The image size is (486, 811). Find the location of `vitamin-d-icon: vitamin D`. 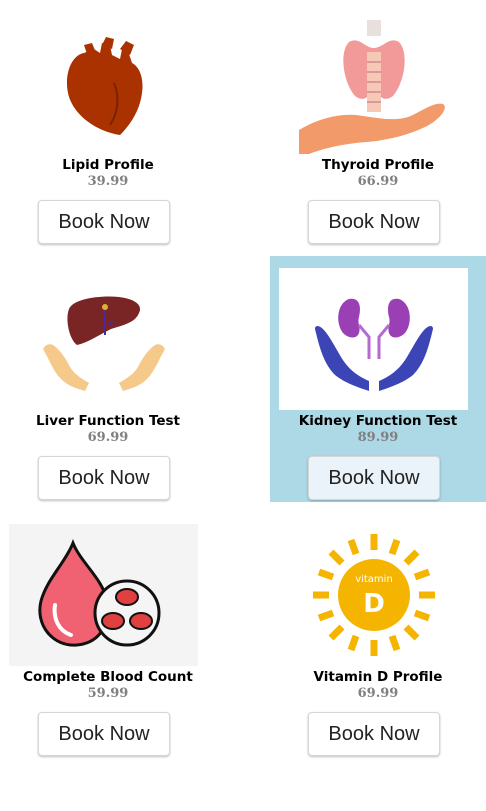

vitamin-d-icon: vitamin D is located at coordinates (373, 595).